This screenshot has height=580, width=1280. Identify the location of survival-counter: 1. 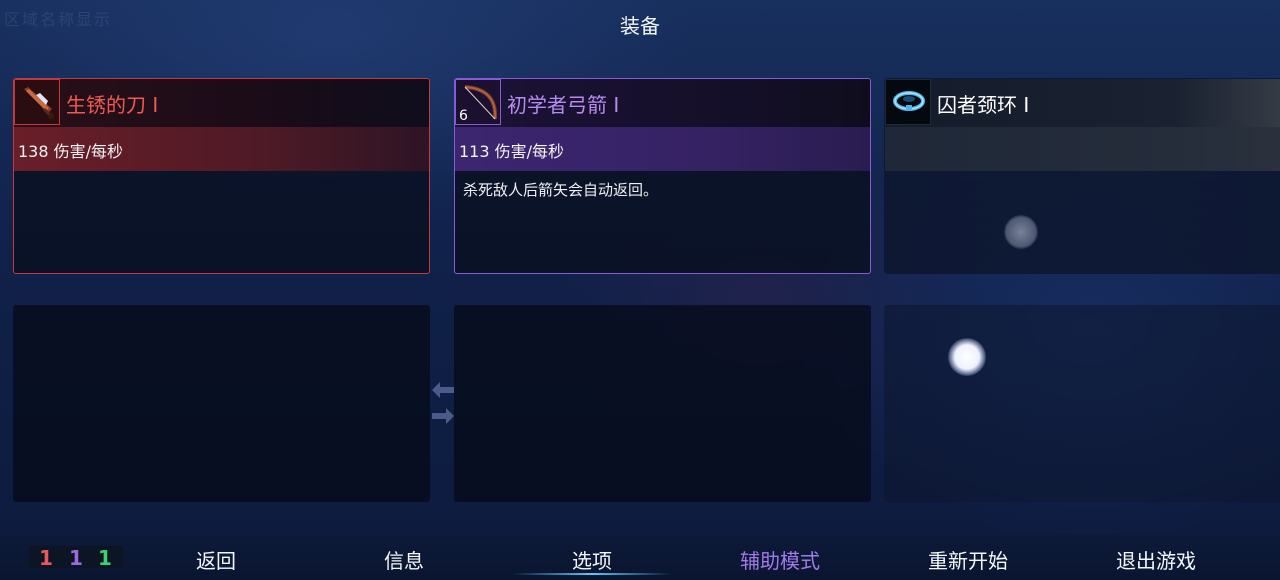
(105, 558).